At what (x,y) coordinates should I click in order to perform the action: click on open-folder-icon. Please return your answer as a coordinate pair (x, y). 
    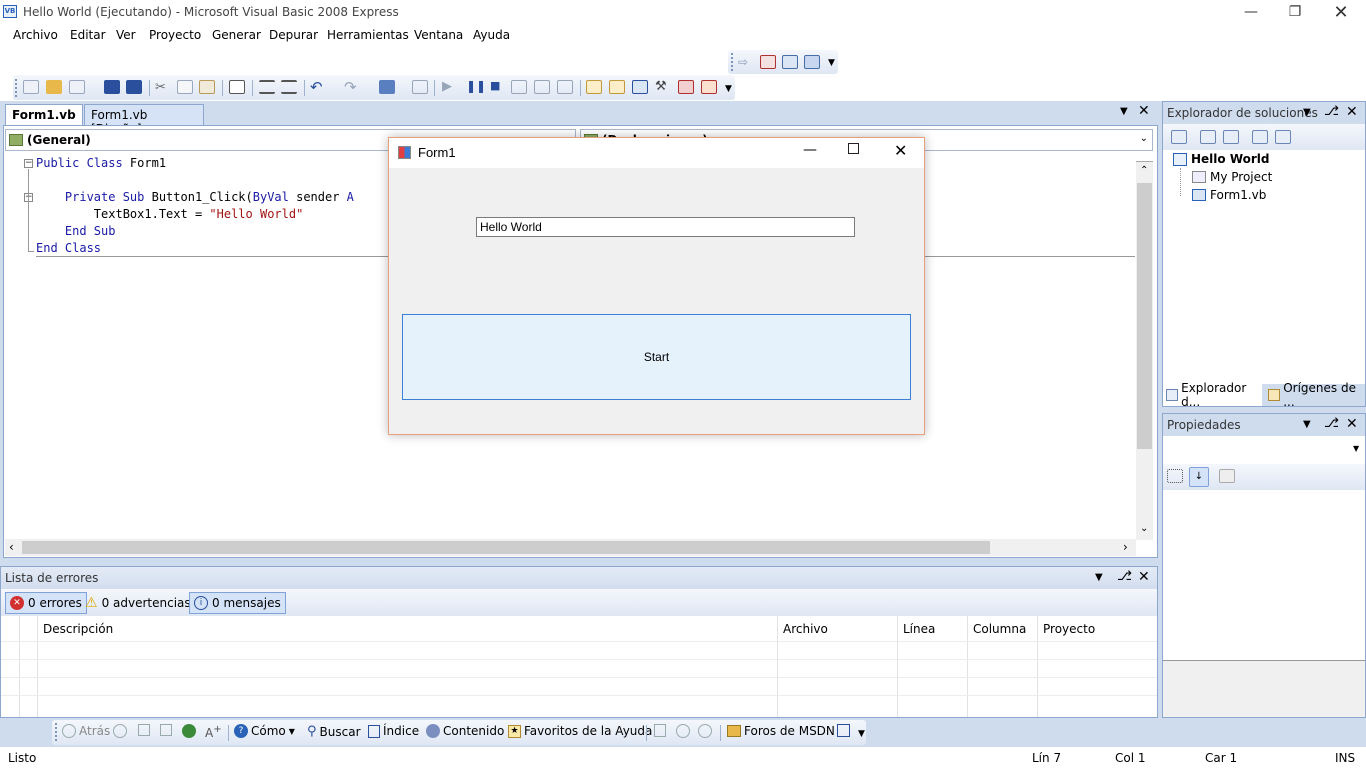
    Looking at the image, I should click on (54, 87).